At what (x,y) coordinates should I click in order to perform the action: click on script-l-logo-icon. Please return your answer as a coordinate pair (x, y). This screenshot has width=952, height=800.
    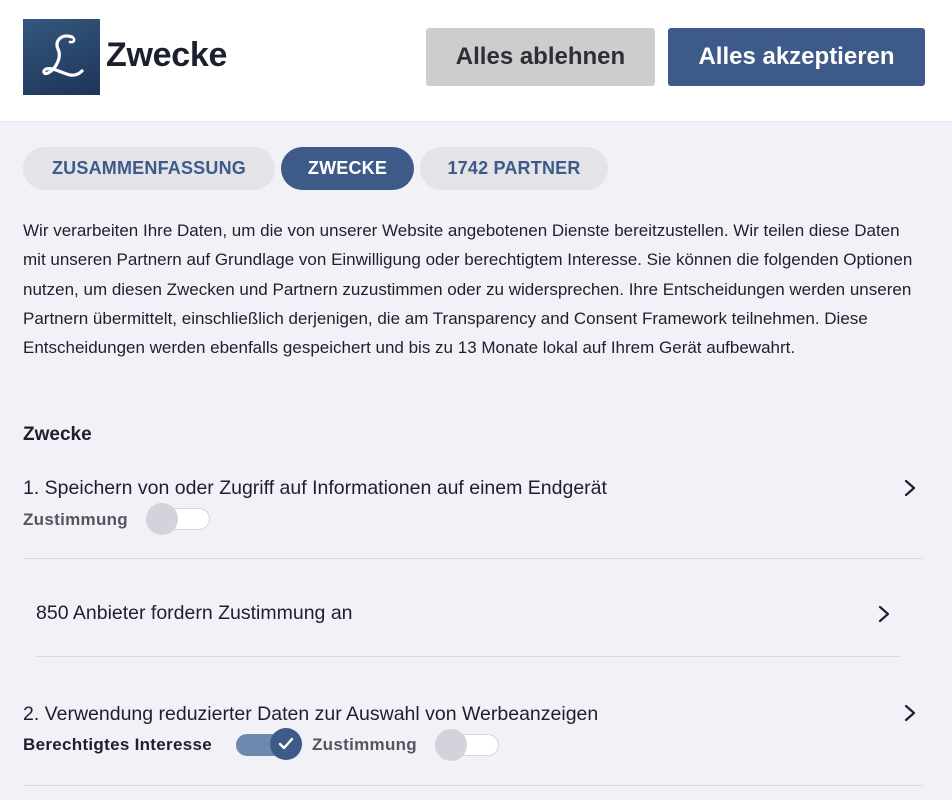
    Looking at the image, I should click on (62, 55).